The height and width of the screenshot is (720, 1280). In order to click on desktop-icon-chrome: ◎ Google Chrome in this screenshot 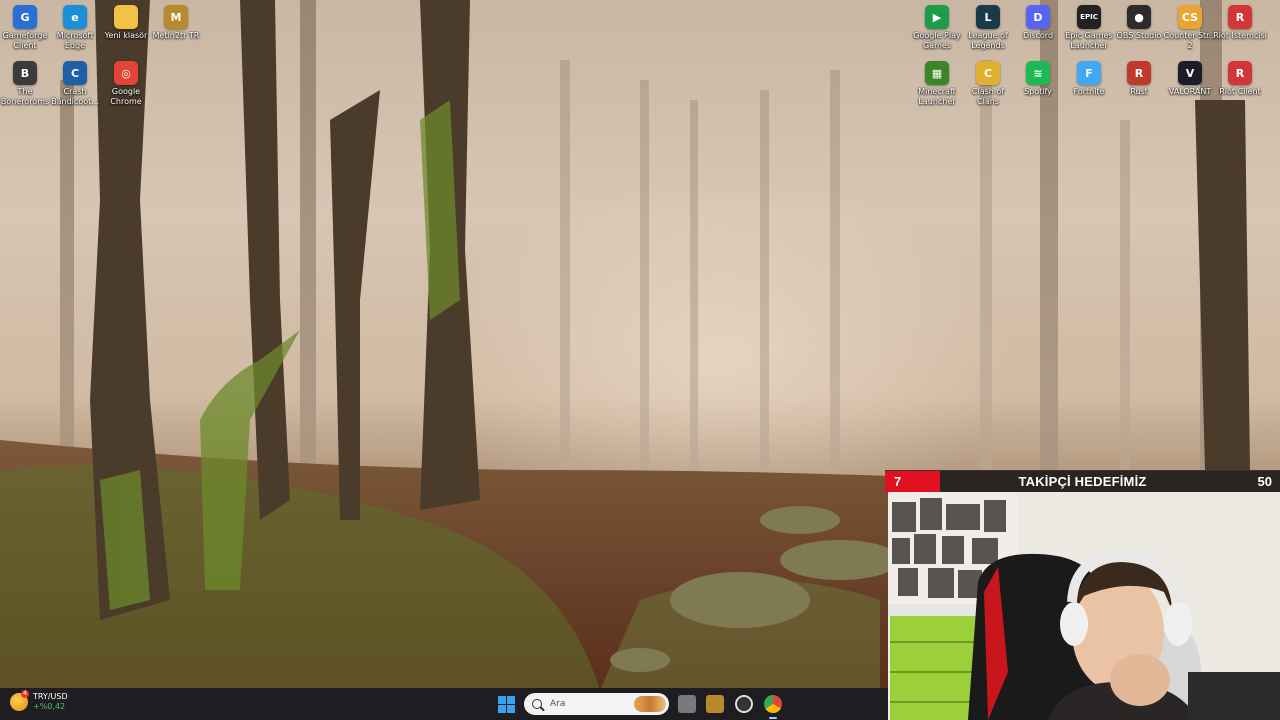, I will do `click(126, 86)`.